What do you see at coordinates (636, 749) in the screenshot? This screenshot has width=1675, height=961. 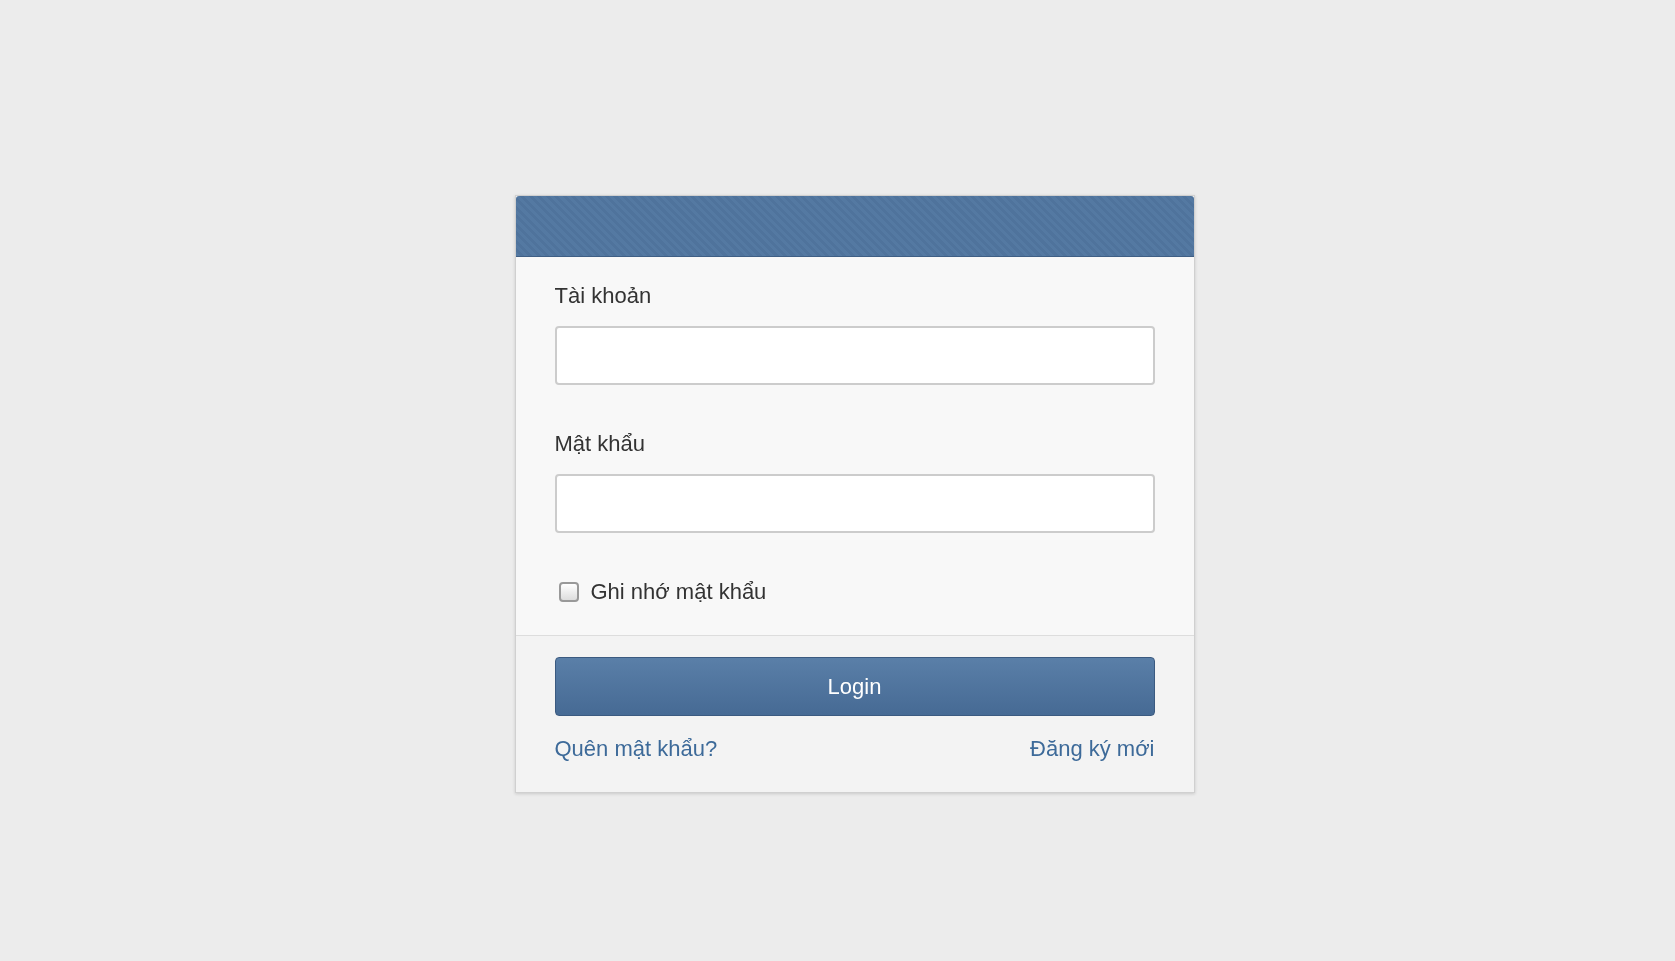 I see `link: Quên mật khẩu?` at bounding box center [636, 749].